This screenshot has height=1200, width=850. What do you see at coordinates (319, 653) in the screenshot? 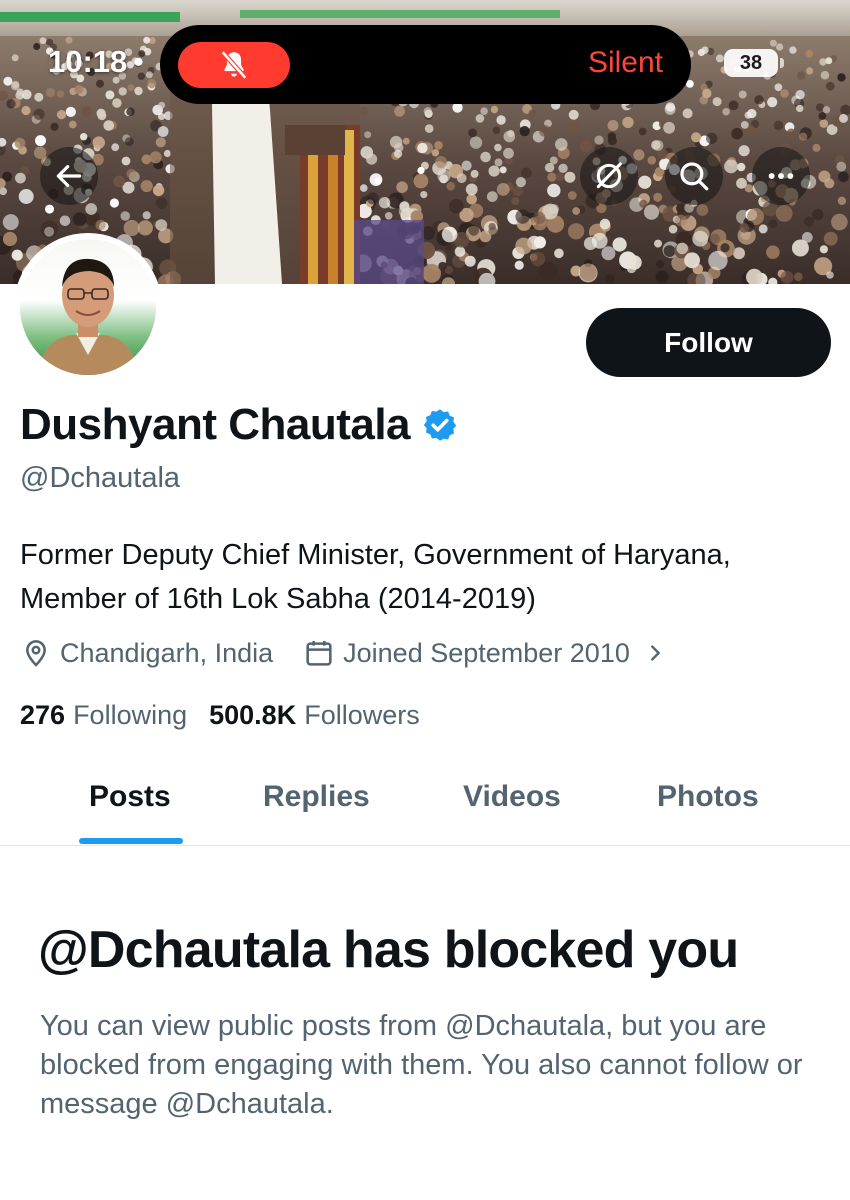
I see `calendar-icon` at bounding box center [319, 653].